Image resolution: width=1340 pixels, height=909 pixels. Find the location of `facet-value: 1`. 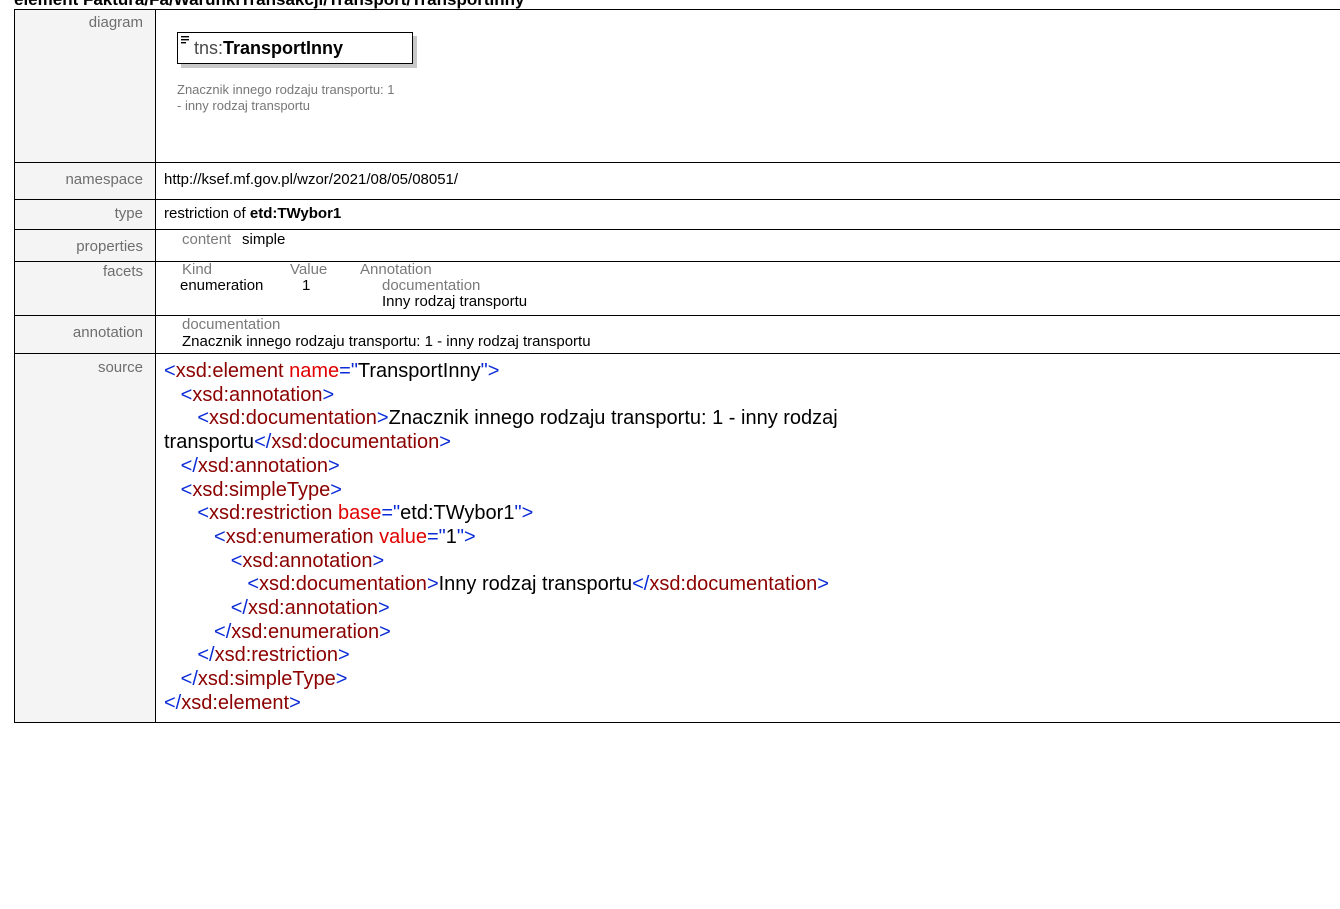

facet-value: 1 is located at coordinates (306, 285).